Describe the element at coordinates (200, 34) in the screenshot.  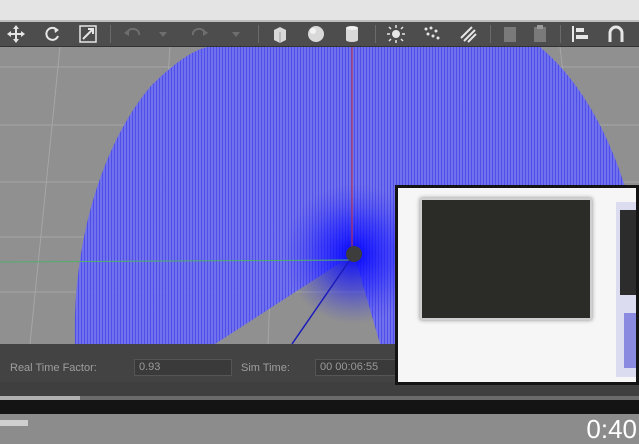
I see `redo-icon` at that location.